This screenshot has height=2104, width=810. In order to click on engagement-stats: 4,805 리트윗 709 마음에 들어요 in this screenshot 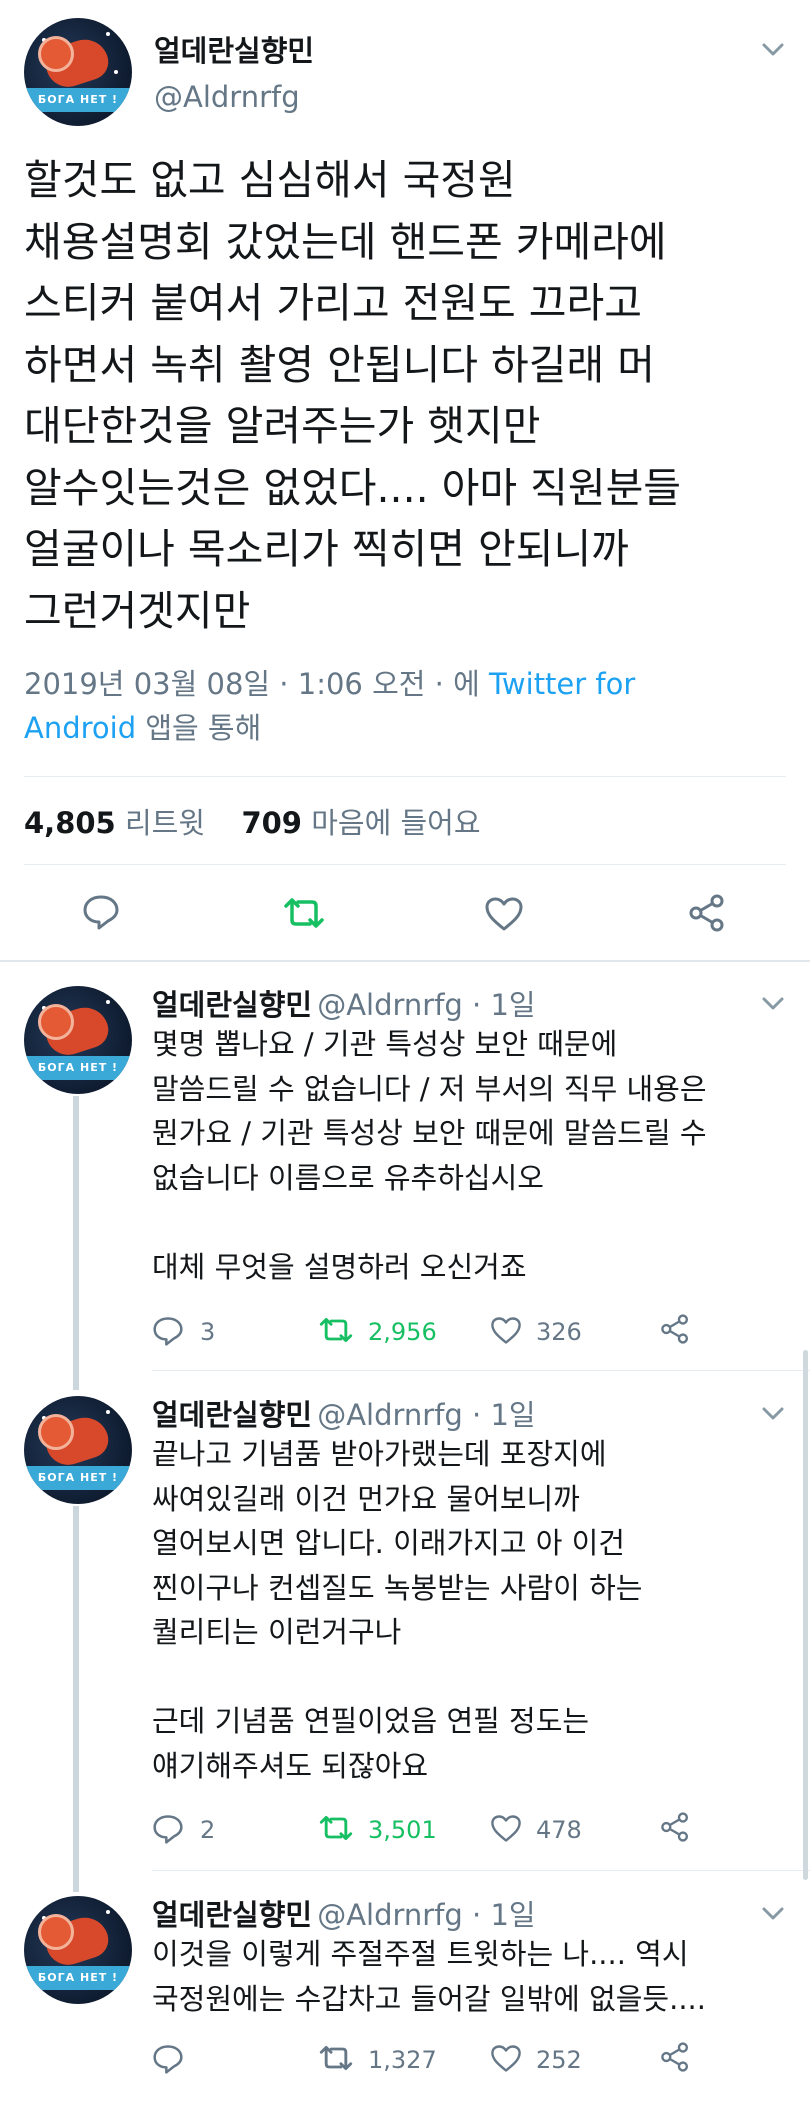, I will do `click(252, 821)`.